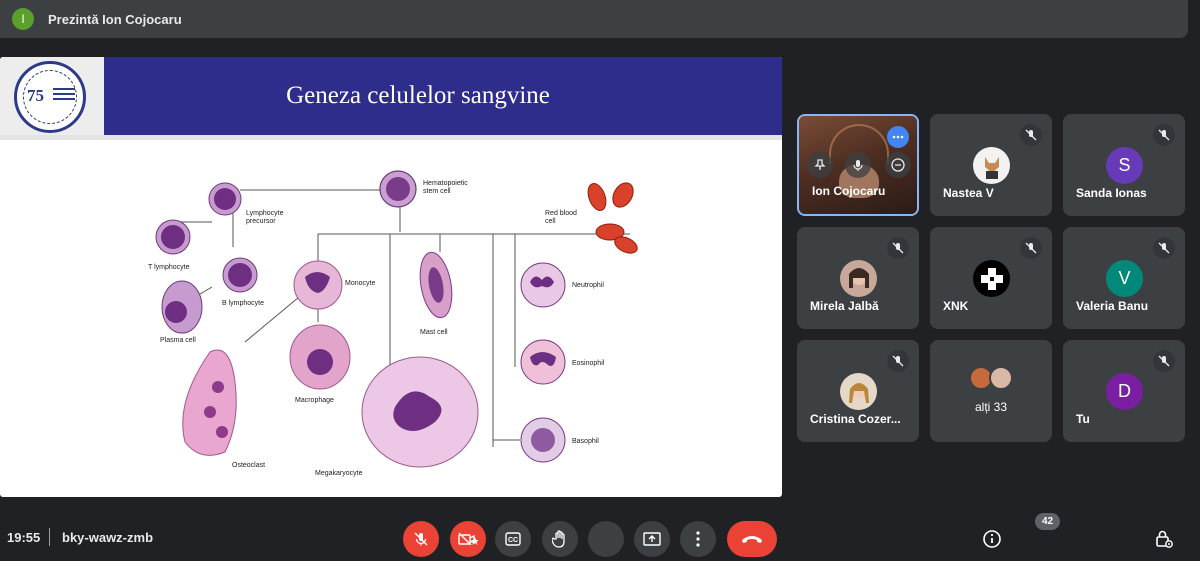  What do you see at coordinates (844, 306) in the screenshot?
I see `participant-name: Mirela Jalbă` at bounding box center [844, 306].